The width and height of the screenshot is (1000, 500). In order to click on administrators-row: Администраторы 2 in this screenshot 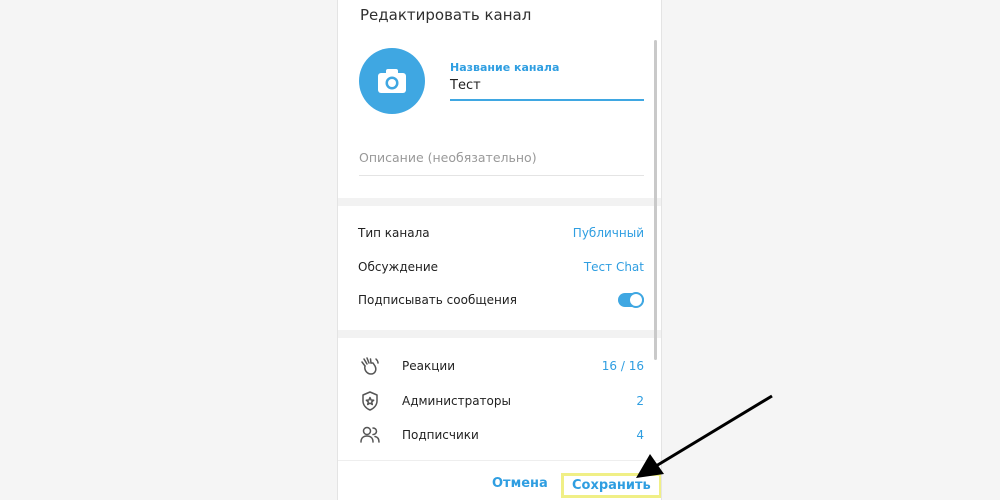, I will do `click(501, 401)`.